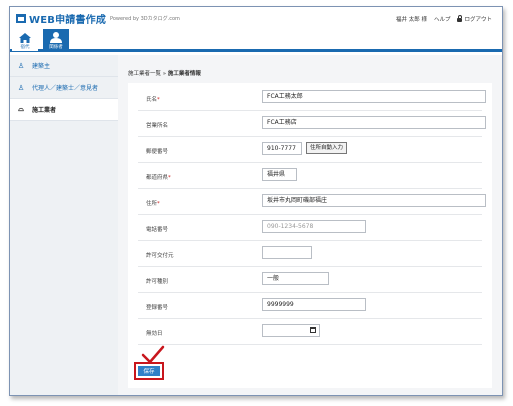  Describe the element at coordinates (64, 66) in the screenshot. I see `sidebar-item-owner: ♙ 建築主` at that location.